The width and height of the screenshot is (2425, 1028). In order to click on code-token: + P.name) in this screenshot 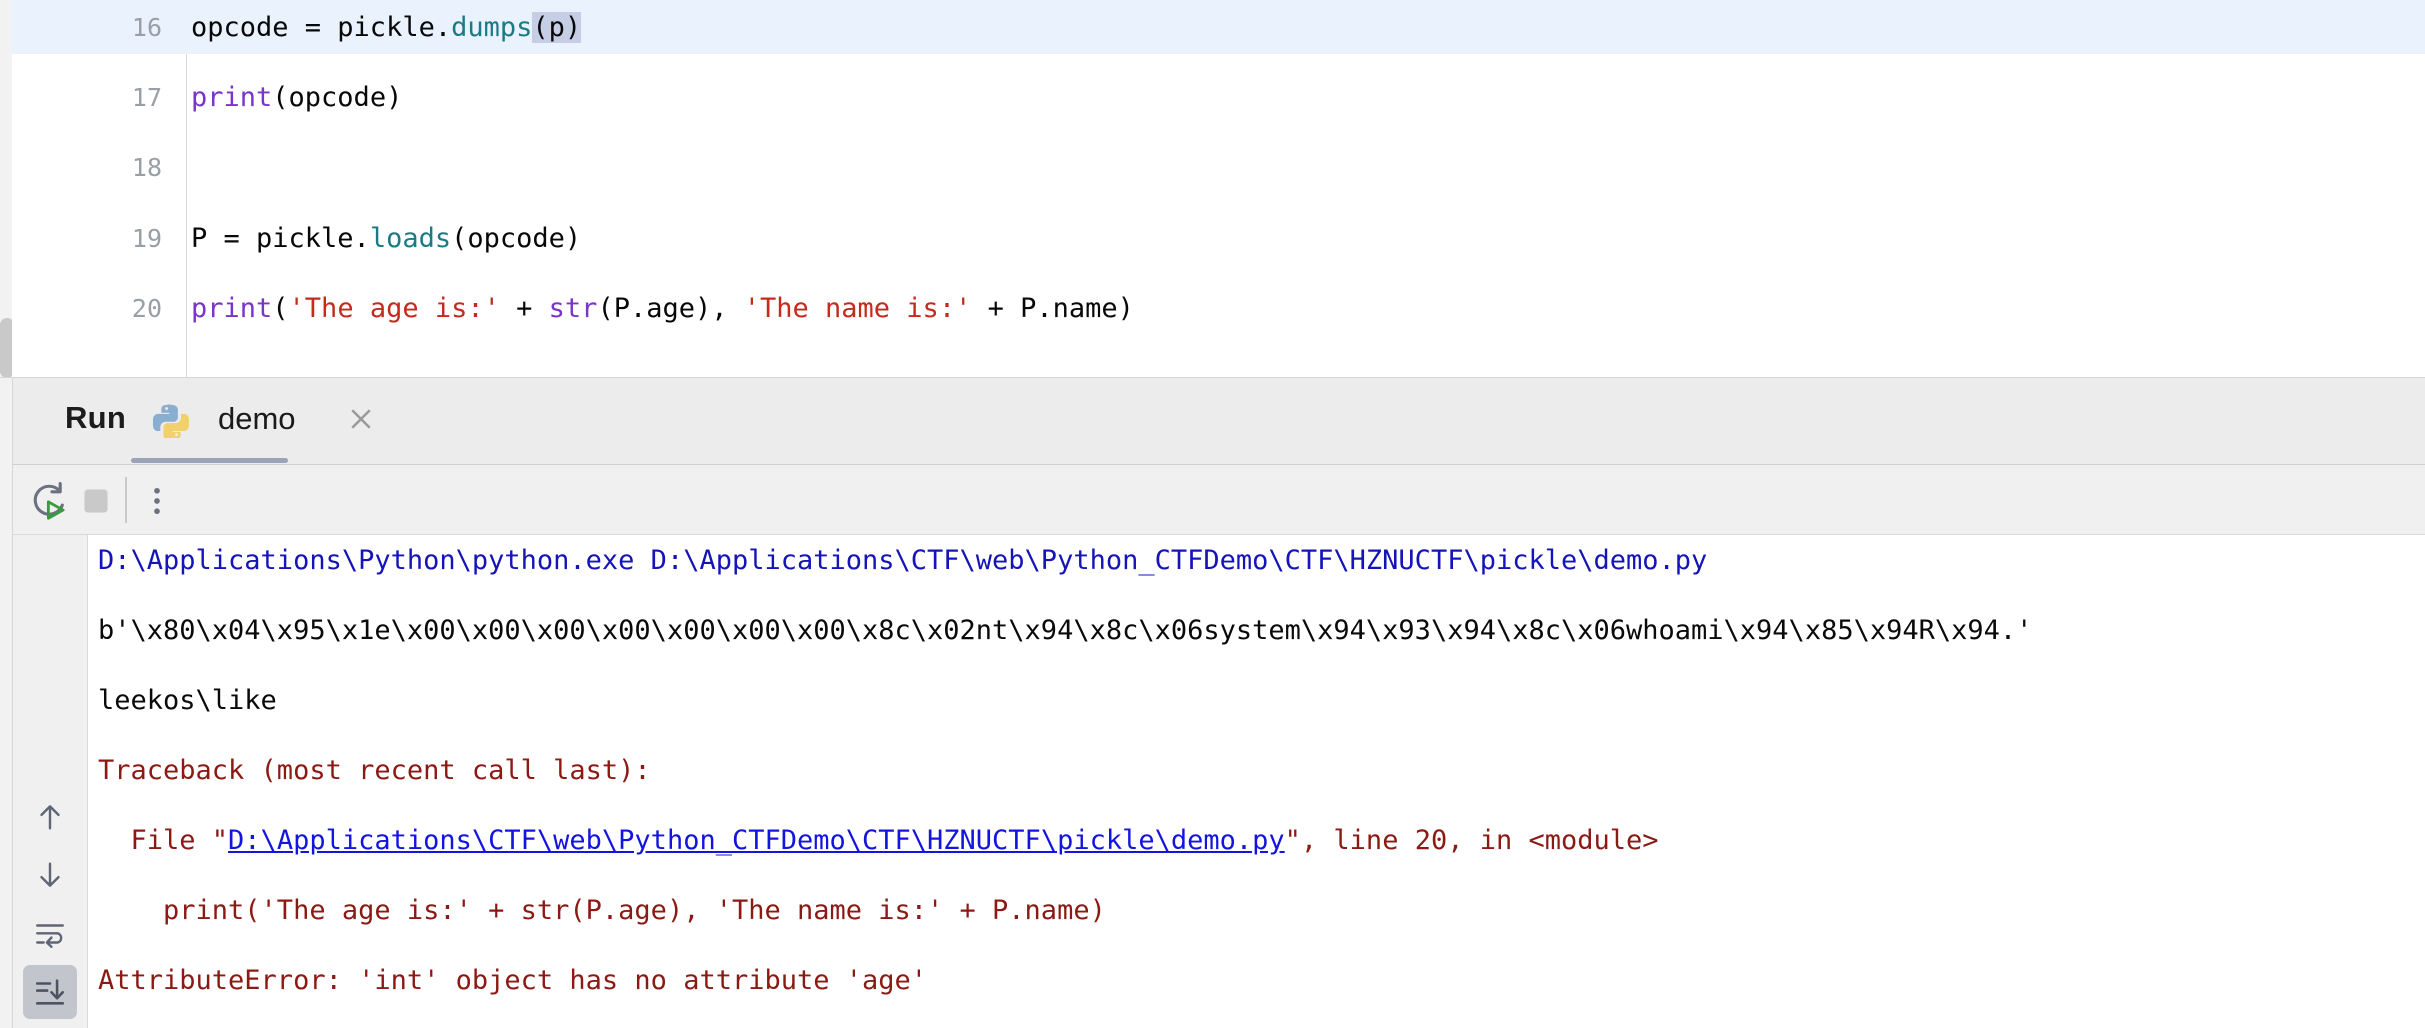, I will do `click(1052, 308)`.